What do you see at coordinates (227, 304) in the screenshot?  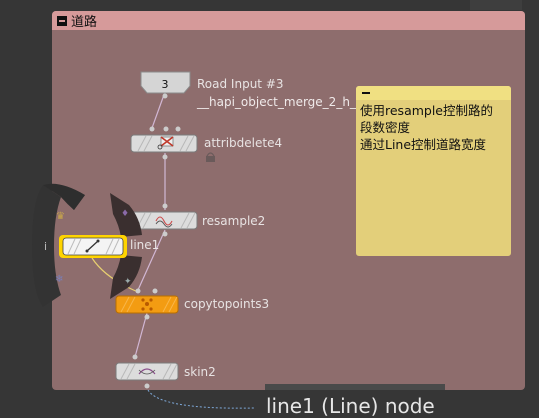 I see `copytopoints-label: copytopoints3` at bounding box center [227, 304].